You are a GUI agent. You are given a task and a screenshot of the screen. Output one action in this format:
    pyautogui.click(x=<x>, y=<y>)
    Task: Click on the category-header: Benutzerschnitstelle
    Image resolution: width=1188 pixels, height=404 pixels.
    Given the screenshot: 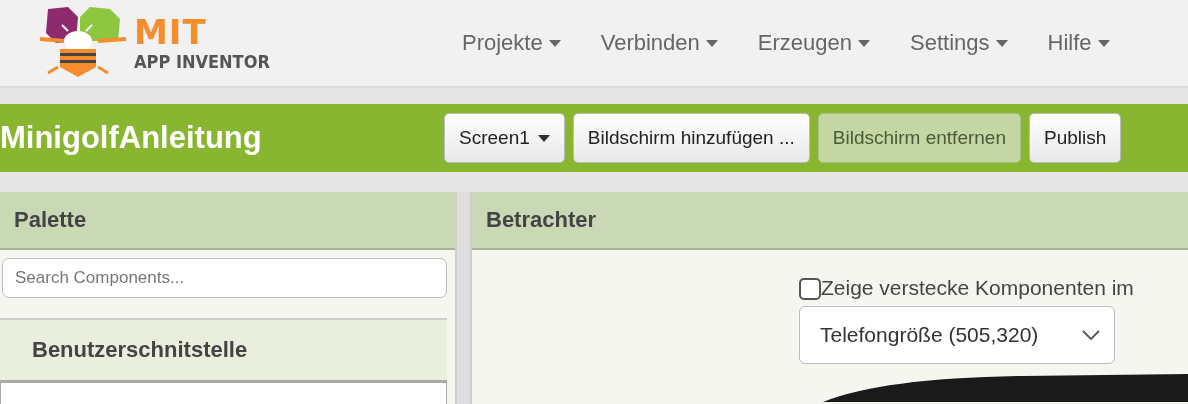 What is the action you would take?
    pyautogui.click(x=223, y=350)
    